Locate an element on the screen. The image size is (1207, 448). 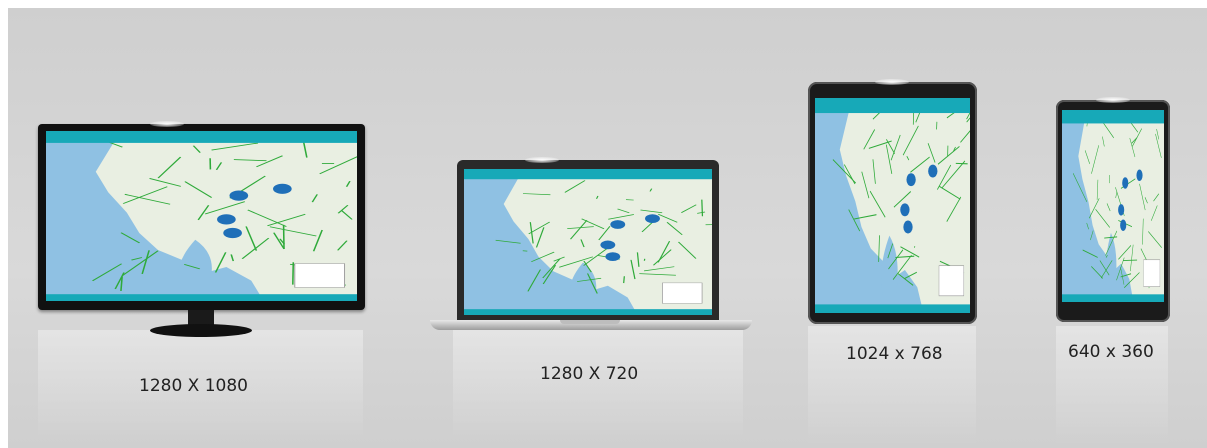
monitor-screen is located at coordinates (201, 216).